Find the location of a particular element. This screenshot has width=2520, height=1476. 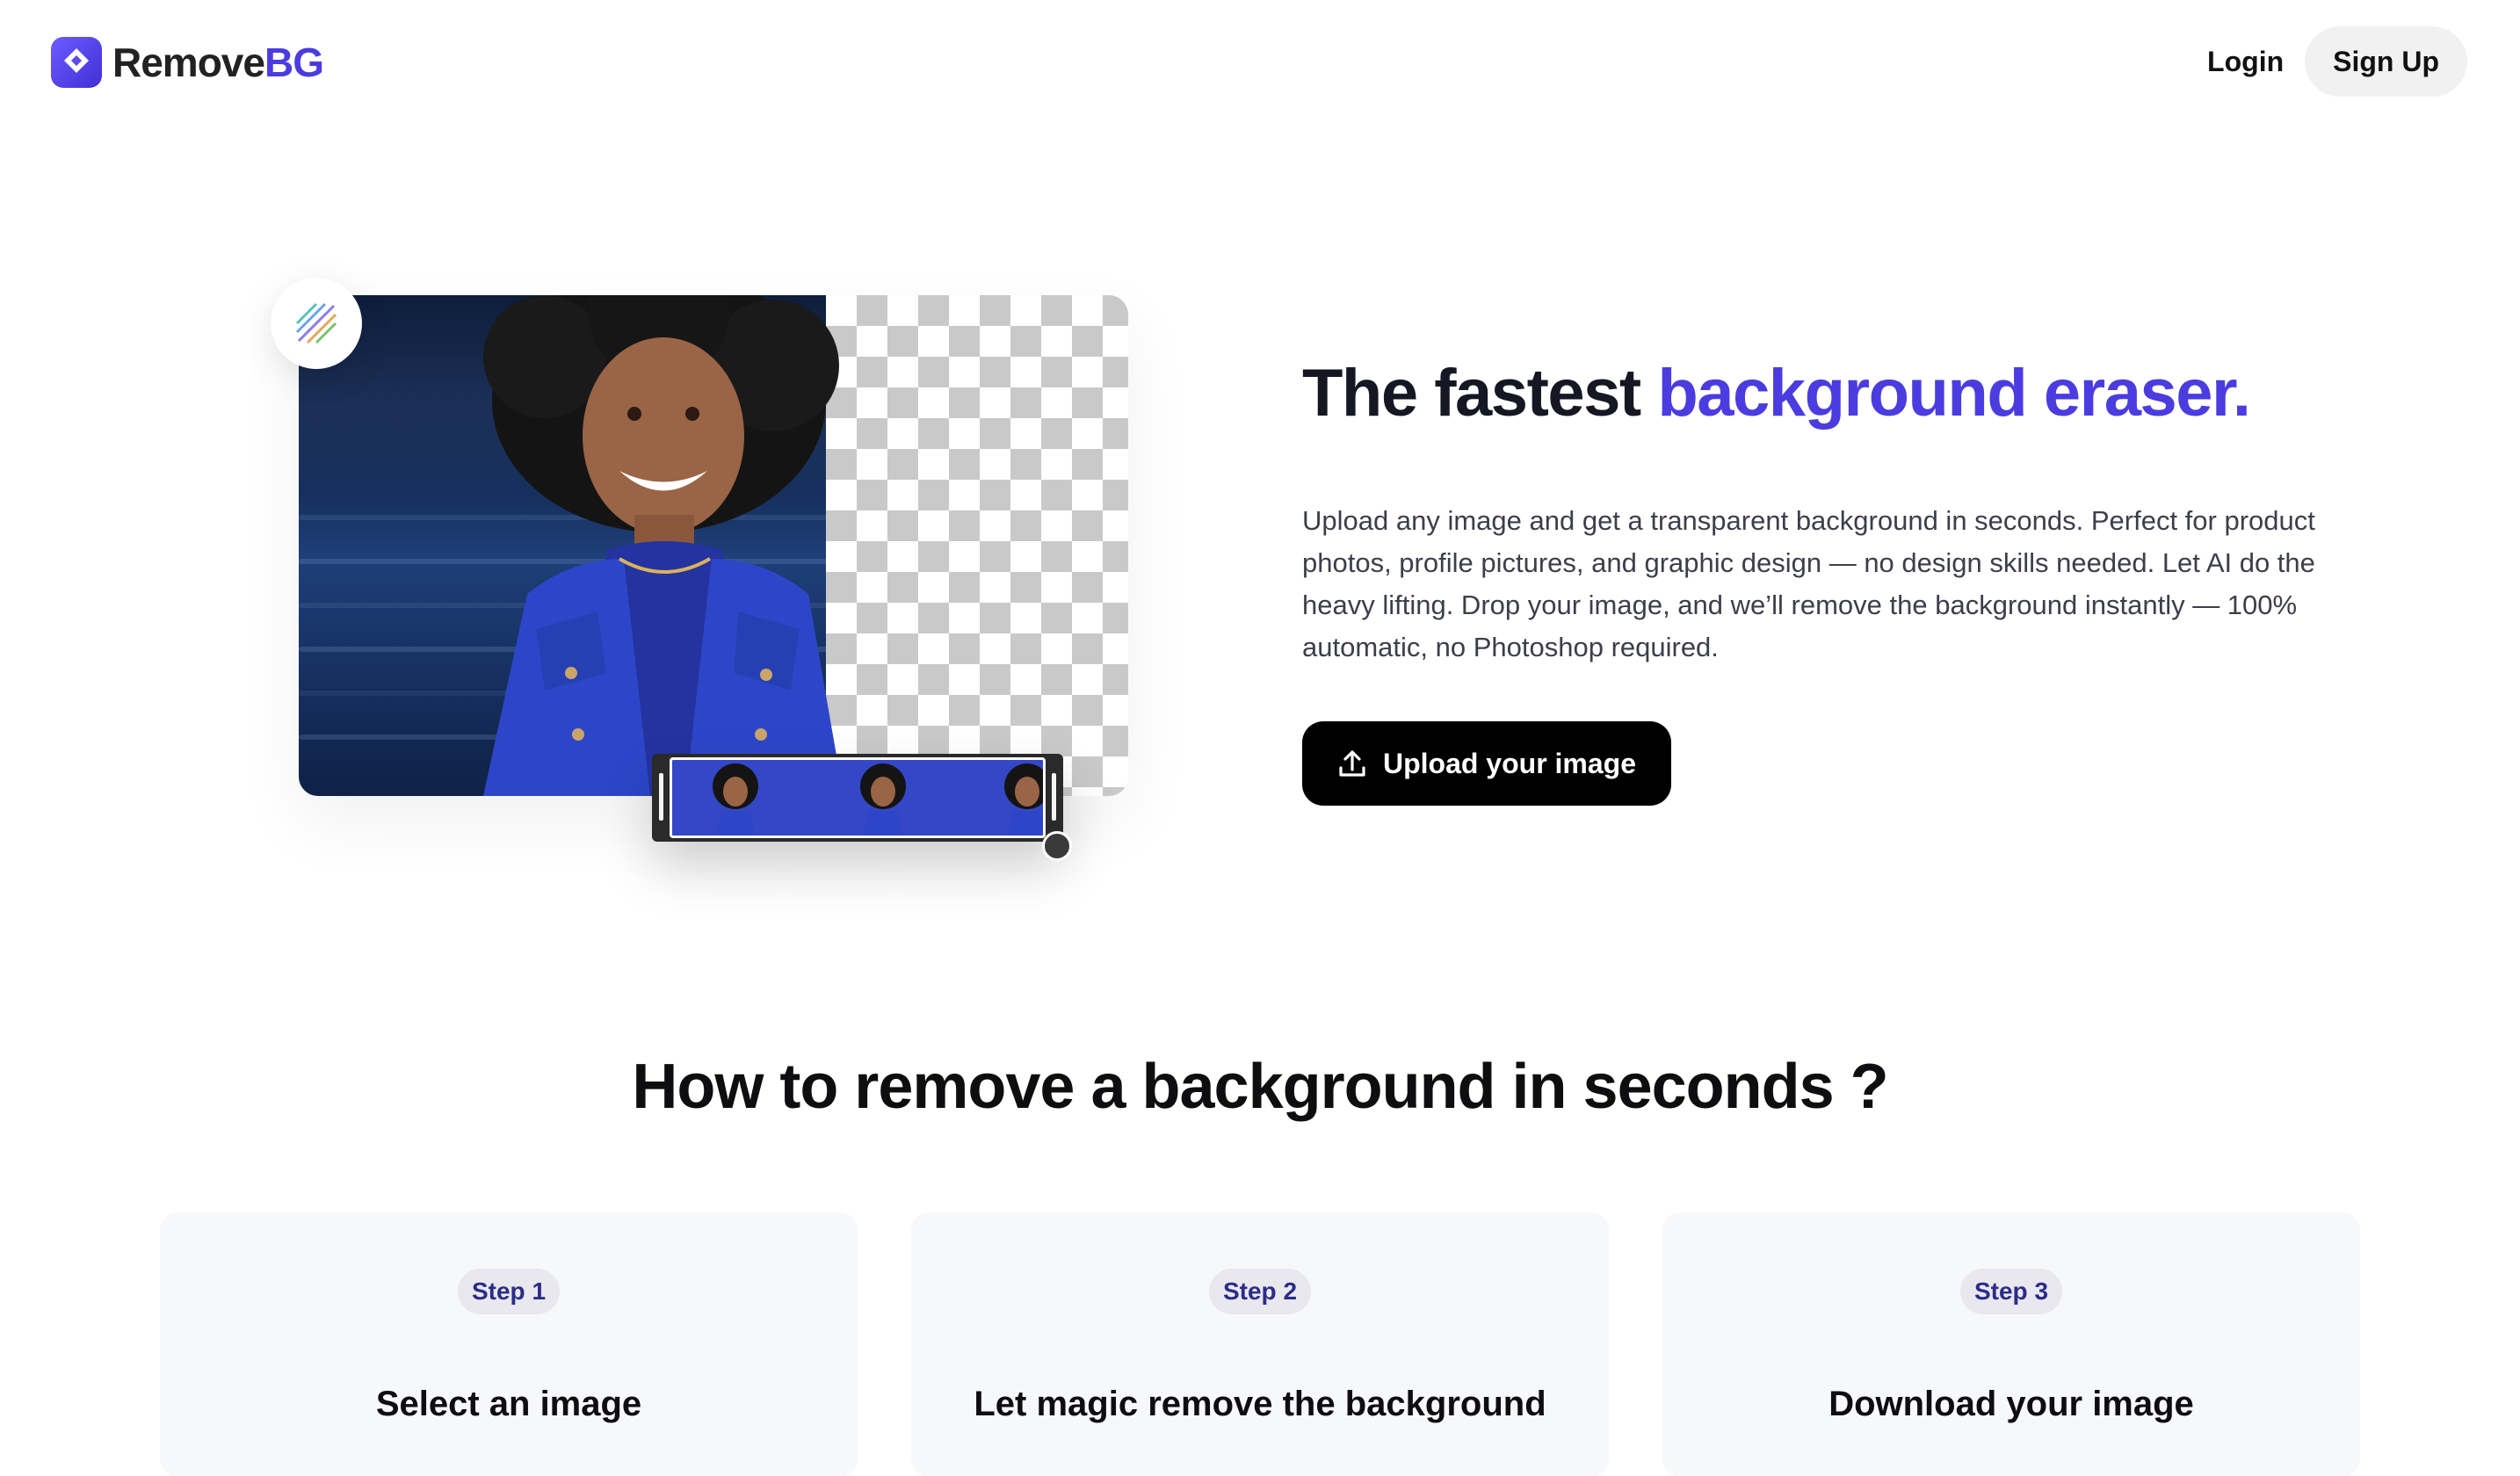

timeline-frames is located at coordinates (858, 797).